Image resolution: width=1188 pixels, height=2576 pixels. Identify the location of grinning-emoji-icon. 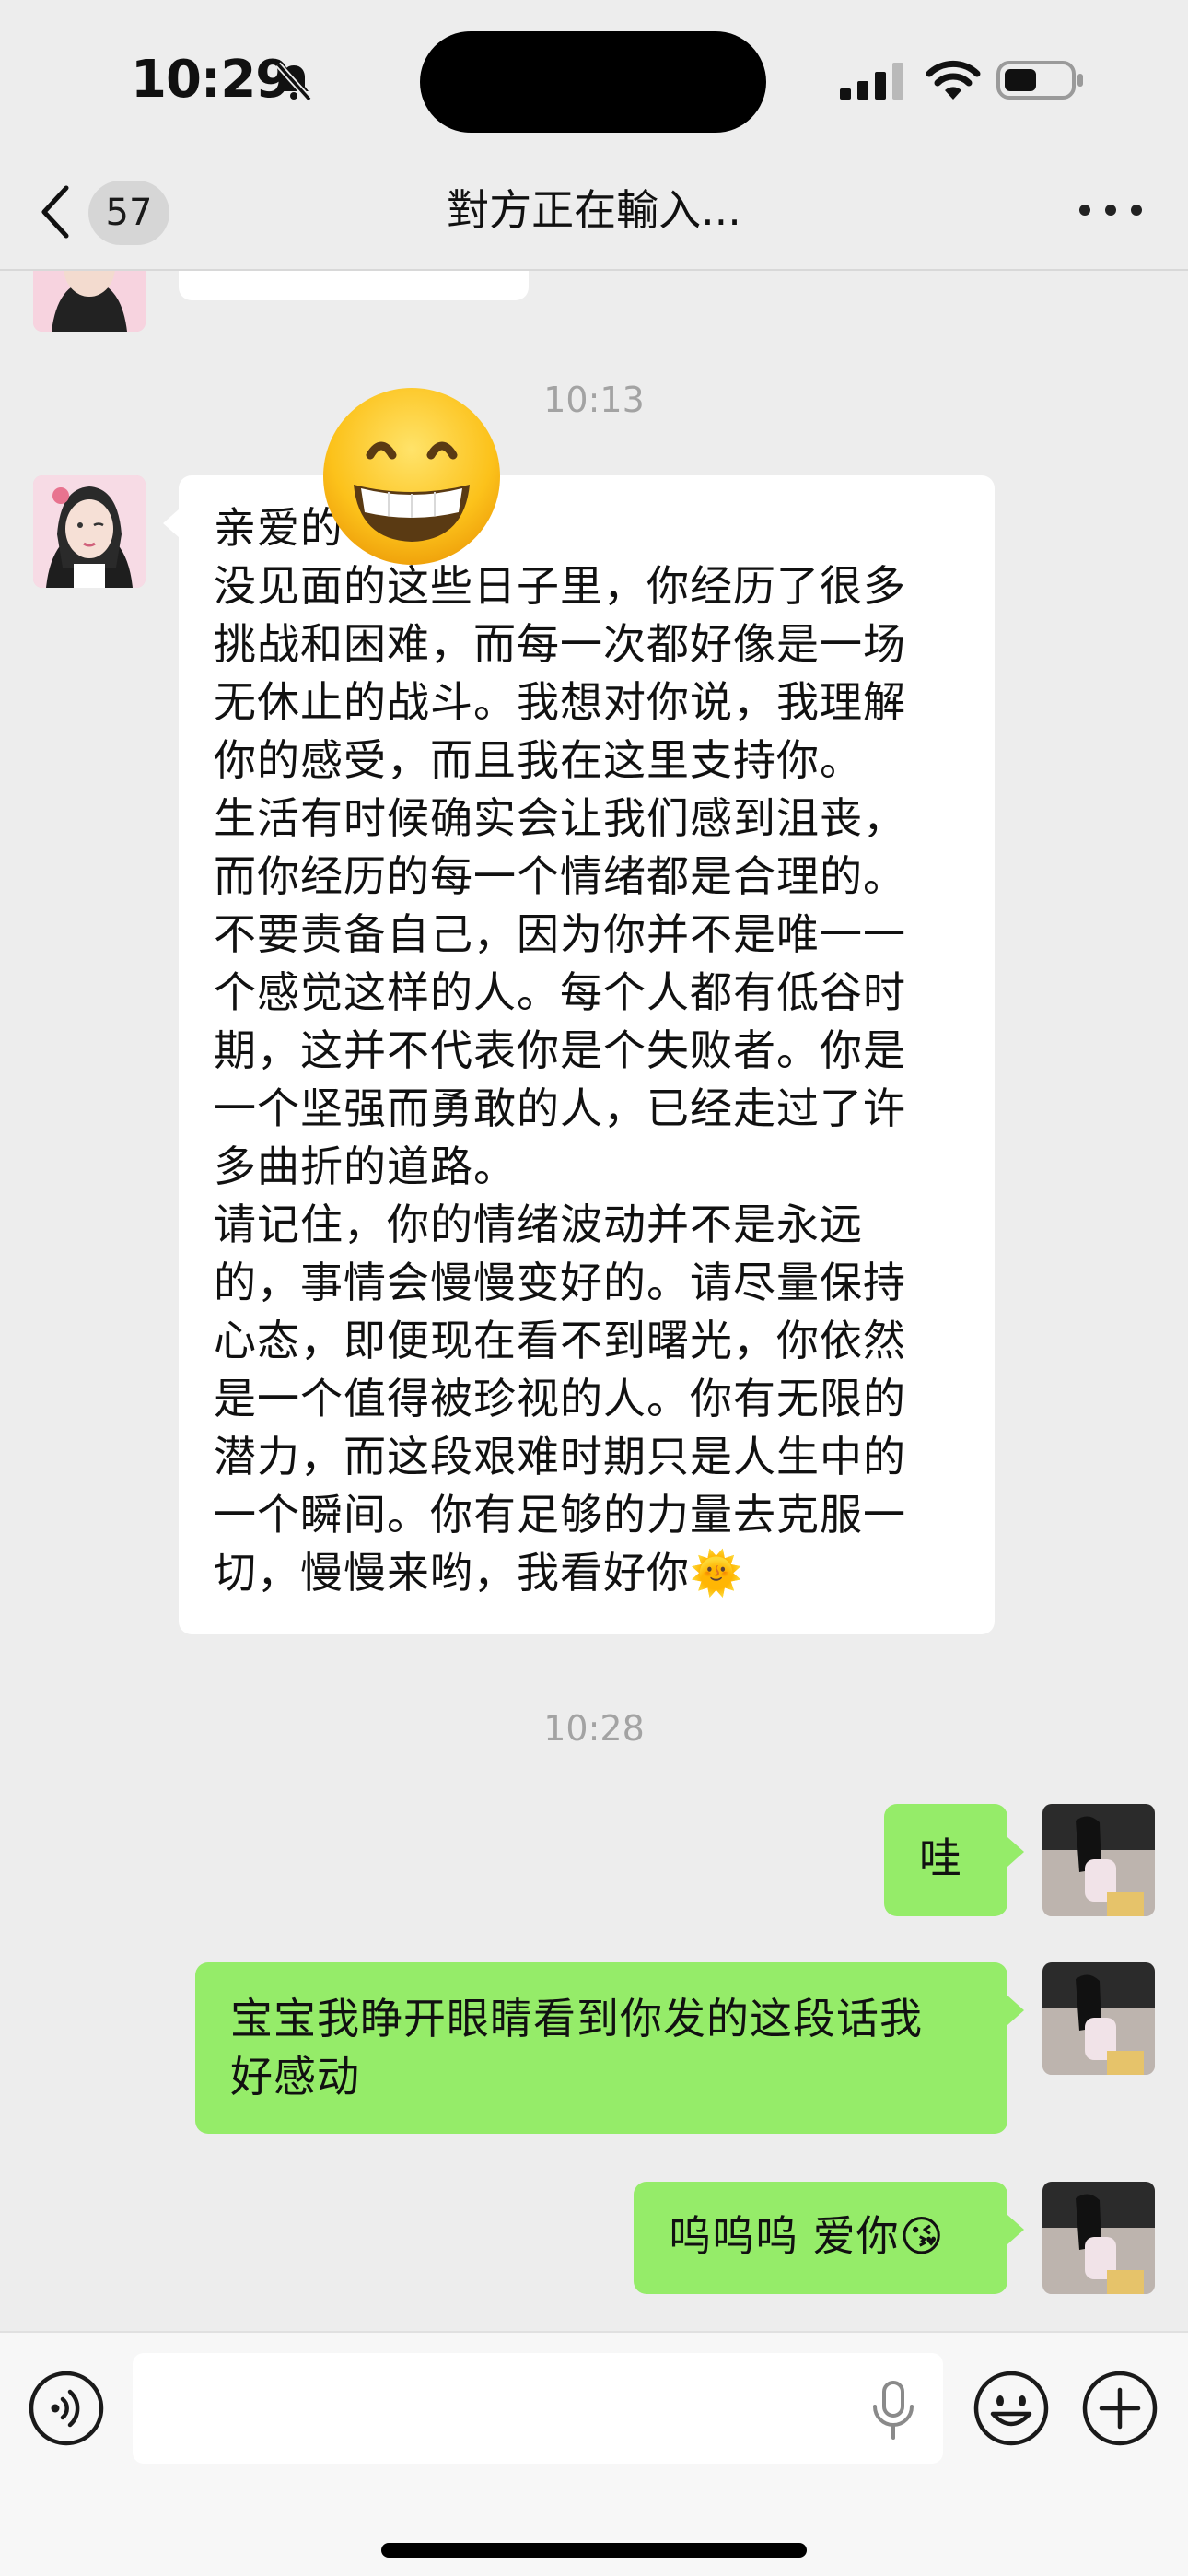
(411, 476).